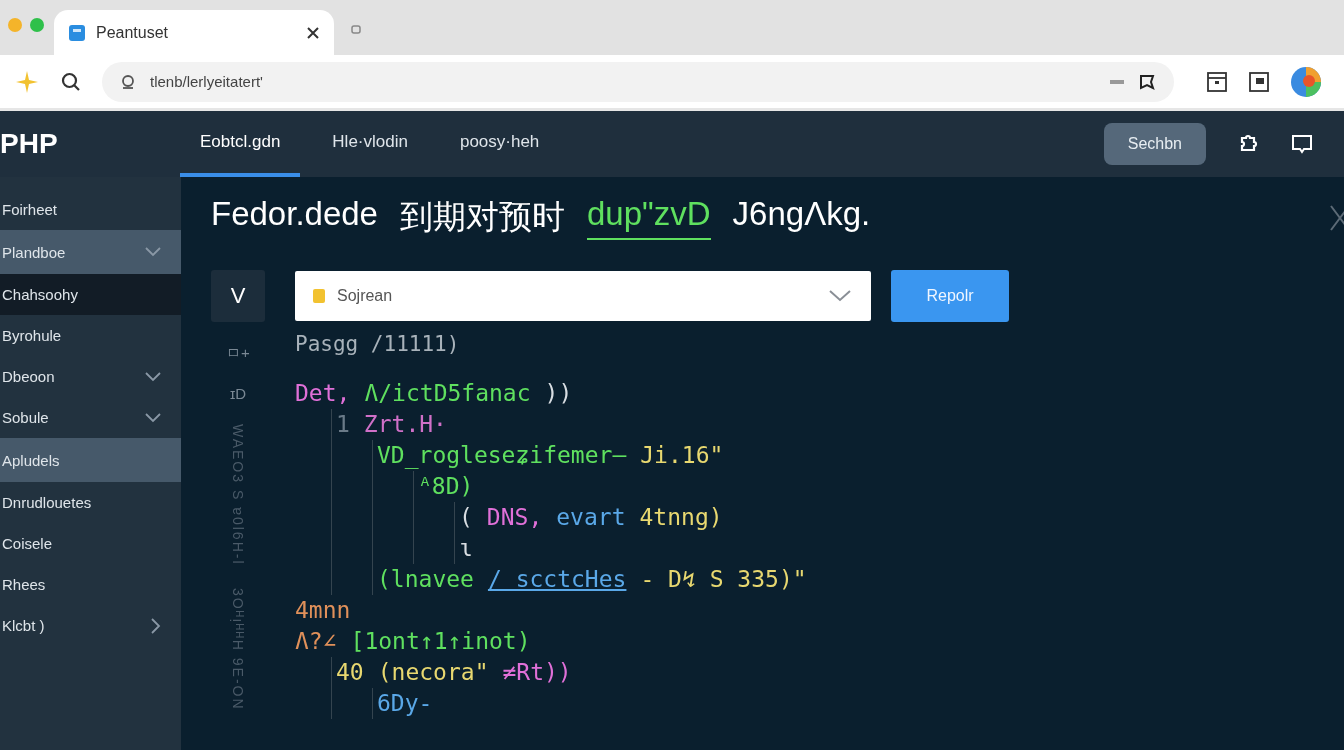 The image size is (1344, 750). I want to click on close-icon, so click(313, 32).